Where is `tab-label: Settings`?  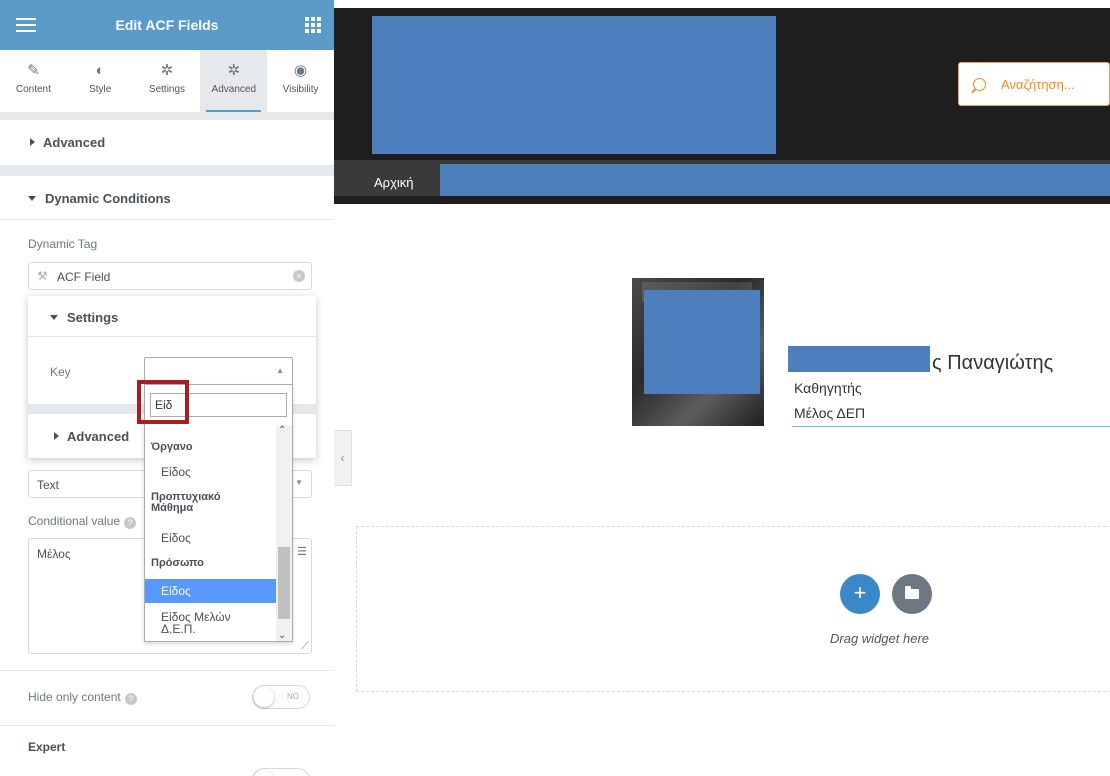
tab-label: Settings is located at coordinates (167, 89).